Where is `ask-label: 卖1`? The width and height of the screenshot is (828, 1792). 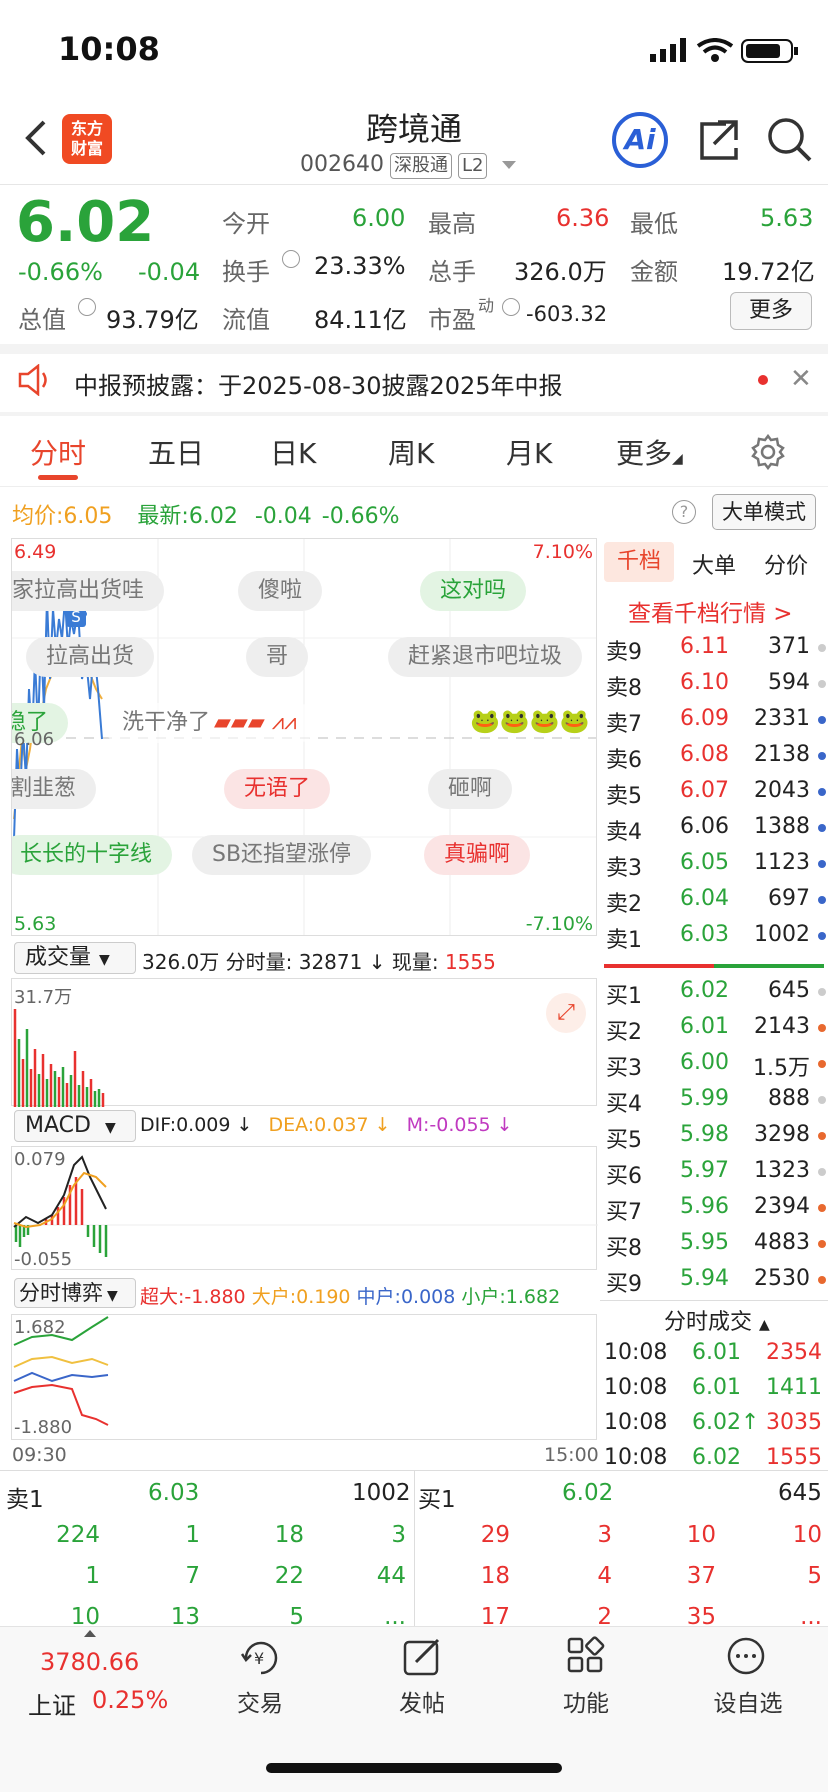
ask-label: 卖1 is located at coordinates (624, 940).